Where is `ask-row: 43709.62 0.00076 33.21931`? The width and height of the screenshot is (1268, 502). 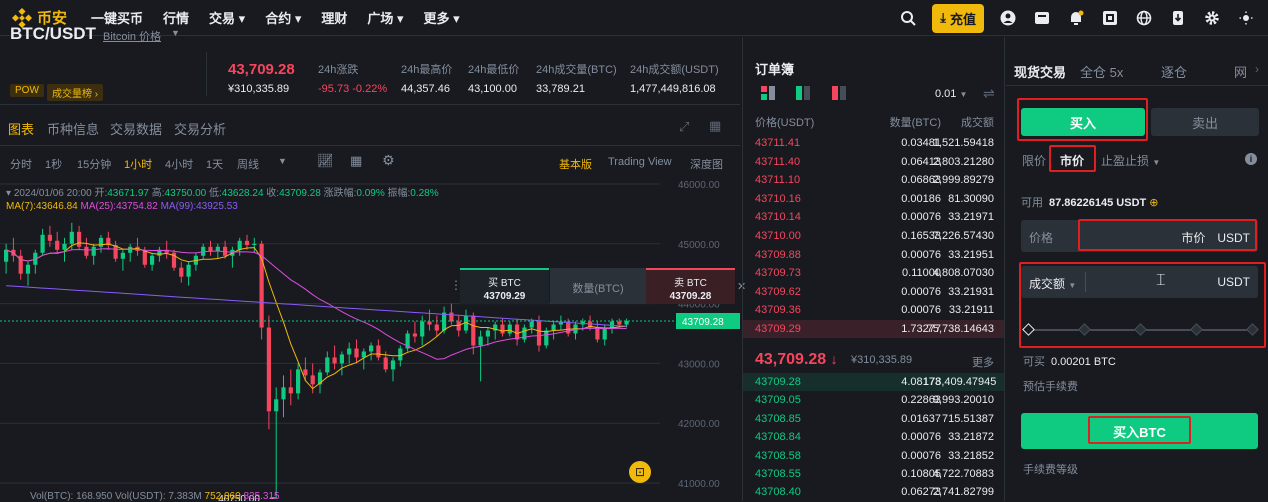
ask-row: 43709.62 0.00076 33.21931 is located at coordinates (873, 292).